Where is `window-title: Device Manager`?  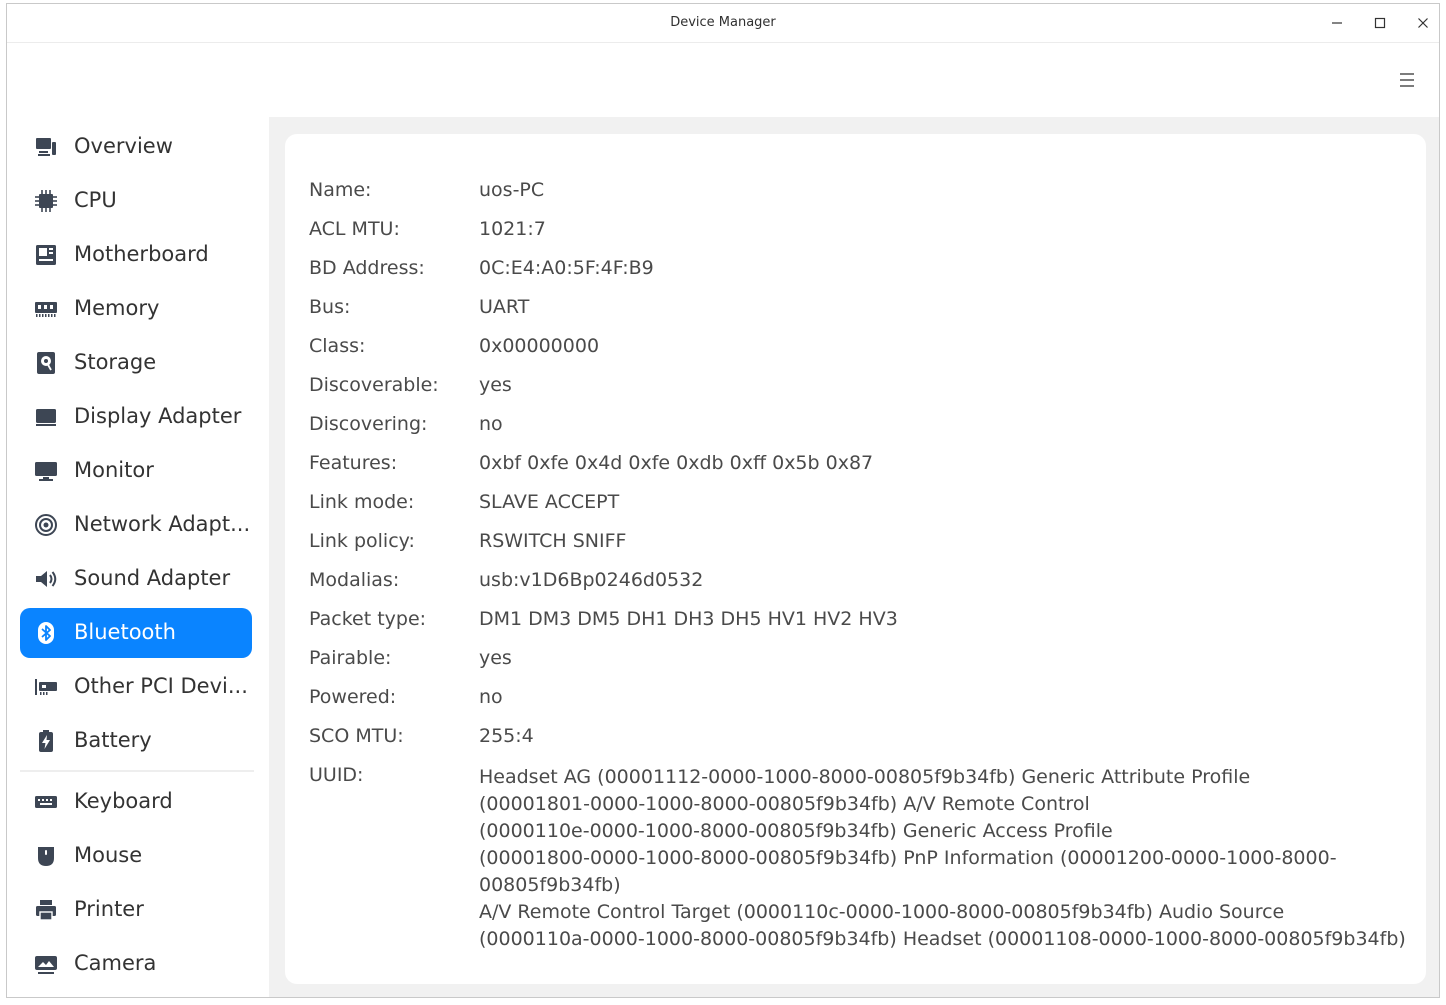
window-title: Device Manager is located at coordinates (723, 22).